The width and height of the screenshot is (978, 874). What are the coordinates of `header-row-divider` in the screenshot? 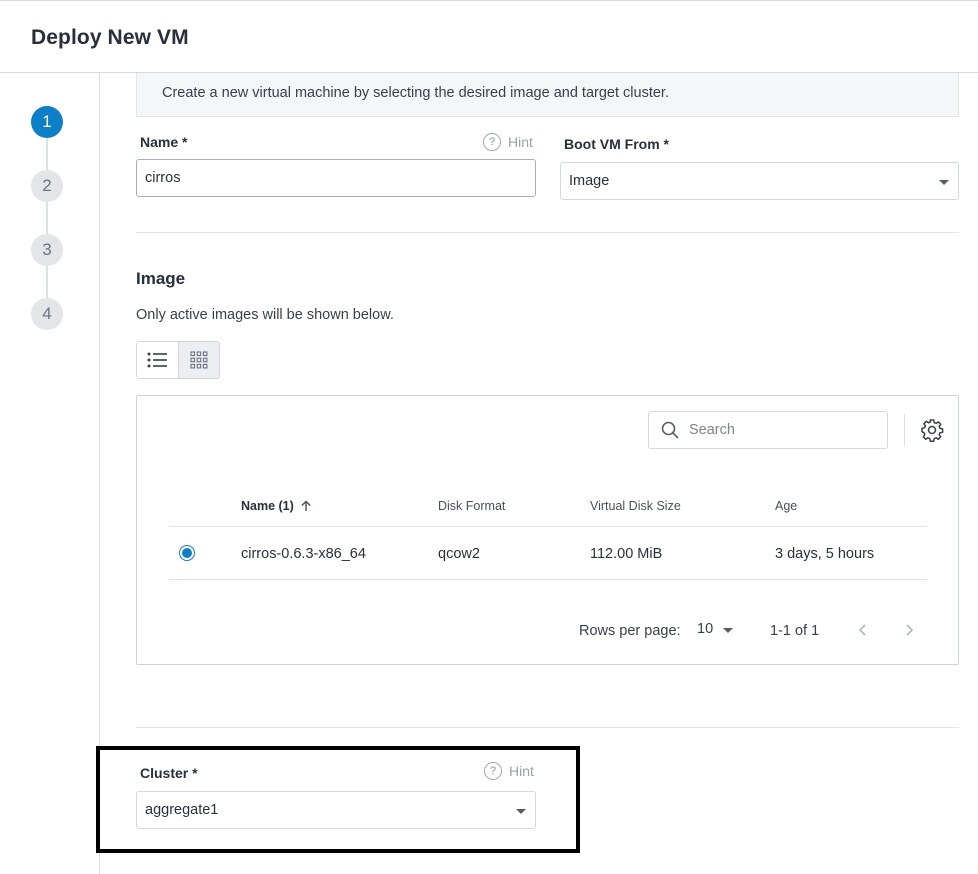 It's located at (548, 526).